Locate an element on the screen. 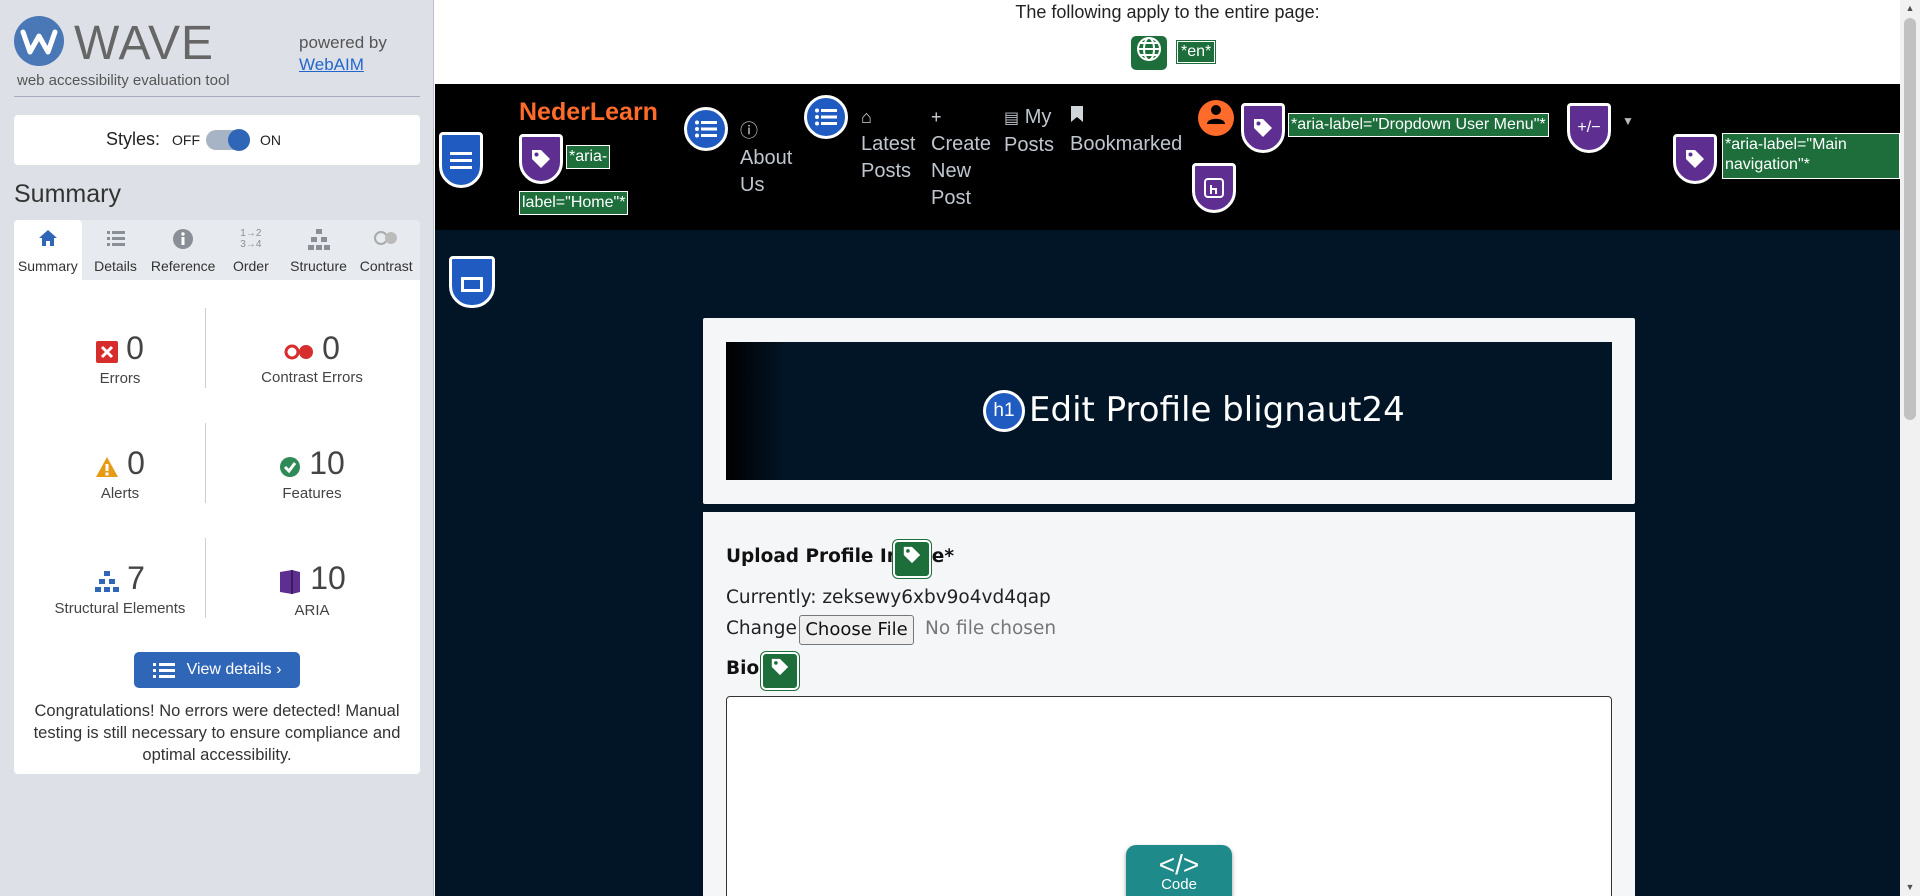  hero-banner: h1 Edit Profile blignaut24 is located at coordinates (1169, 411).